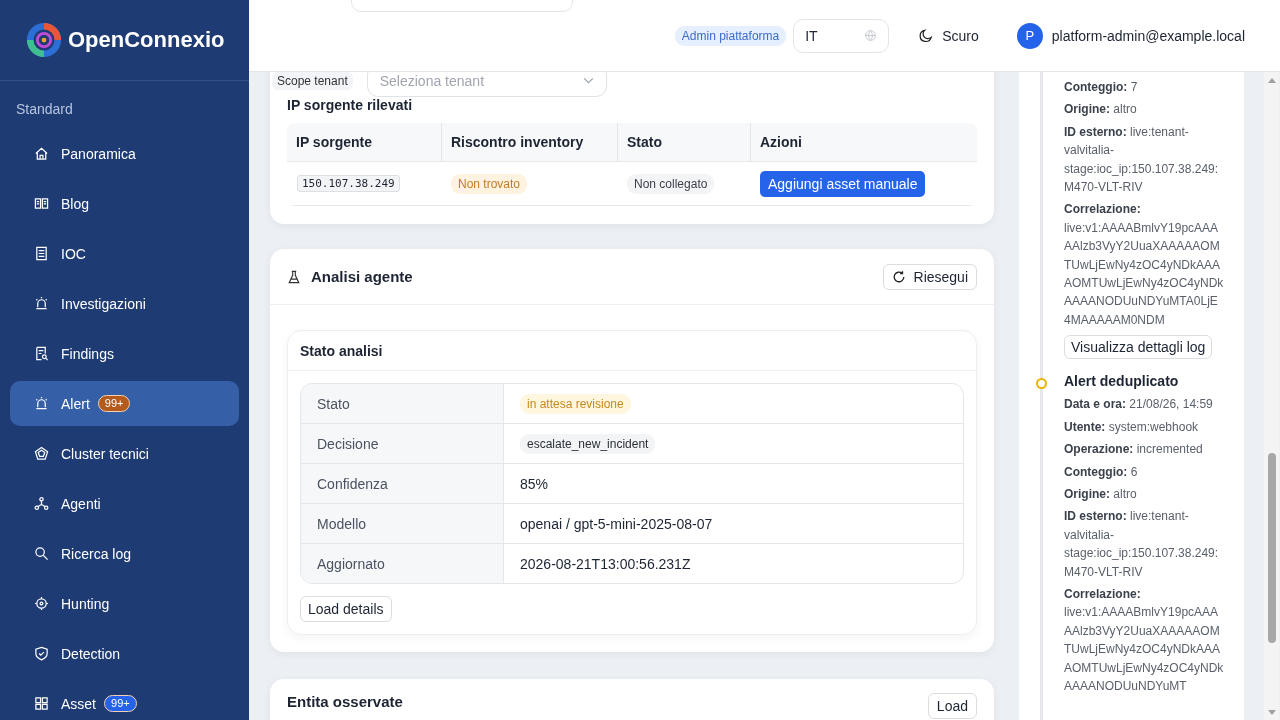 The height and width of the screenshot is (720, 1280). Describe the element at coordinates (124, 503) in the screenshot. I see `sidebar-item: Agenti` at that location.